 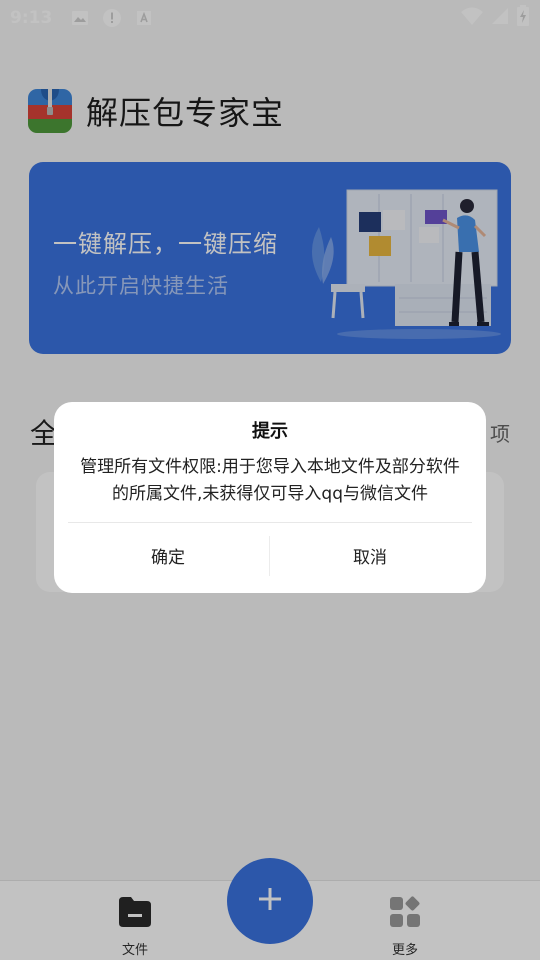 I want to click on dialog-title: 提示, so click(x=270, y=431).